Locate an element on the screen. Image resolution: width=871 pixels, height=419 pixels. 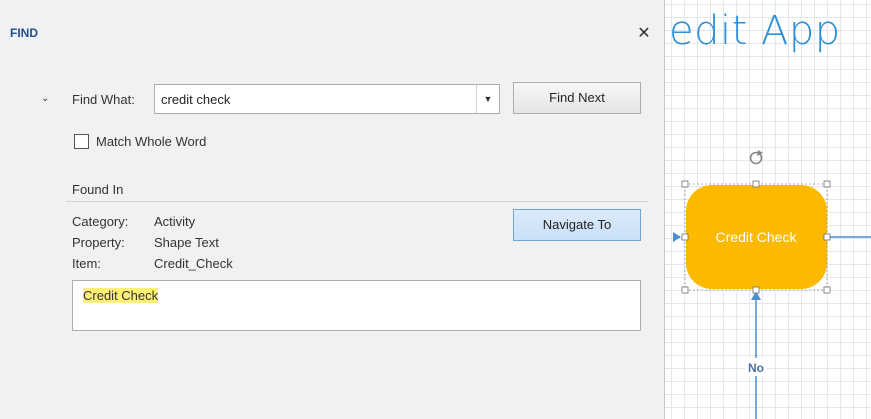
find-what-input is located at coordinates (327, 99).